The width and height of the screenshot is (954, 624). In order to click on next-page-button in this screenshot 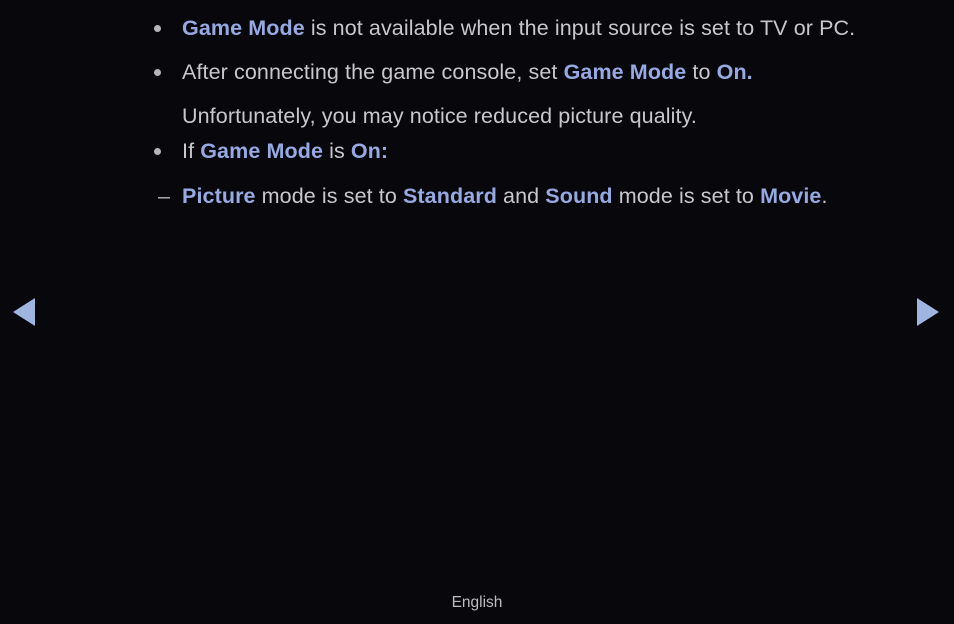, I will do `click(930, 312)`.